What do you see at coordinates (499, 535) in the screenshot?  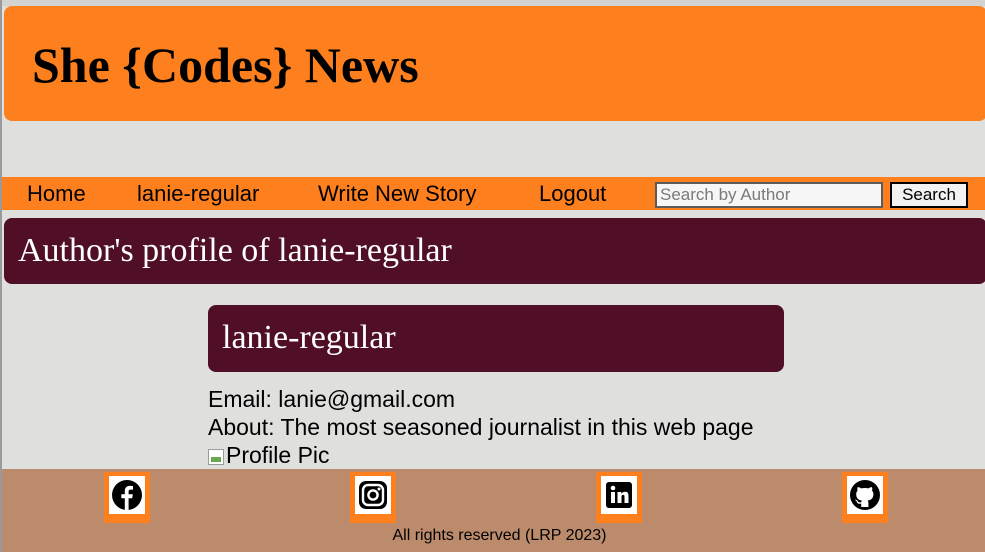 I see `copyright-text: All rights reserved (LRP 2023)` at bounding box center [499, 535].